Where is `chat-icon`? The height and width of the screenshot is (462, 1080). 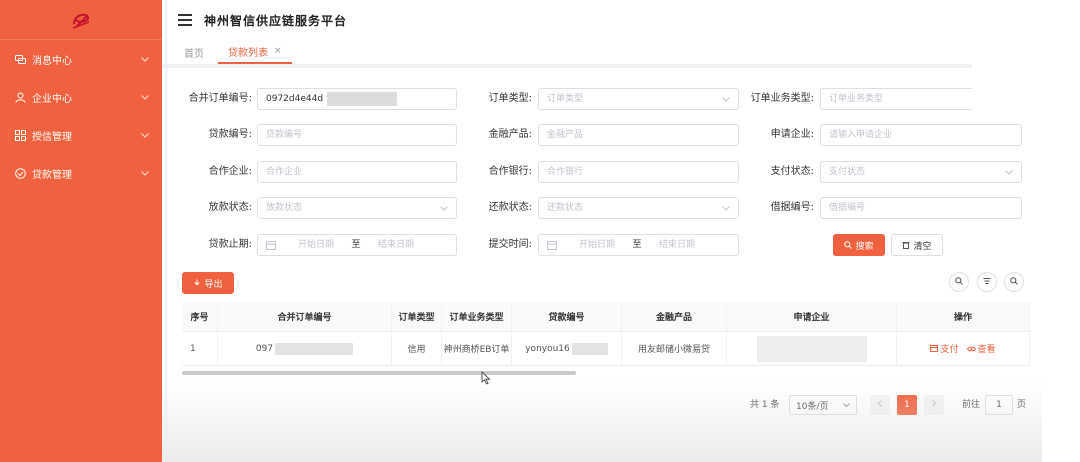 chat-icon is located at coordinates (20, 59).